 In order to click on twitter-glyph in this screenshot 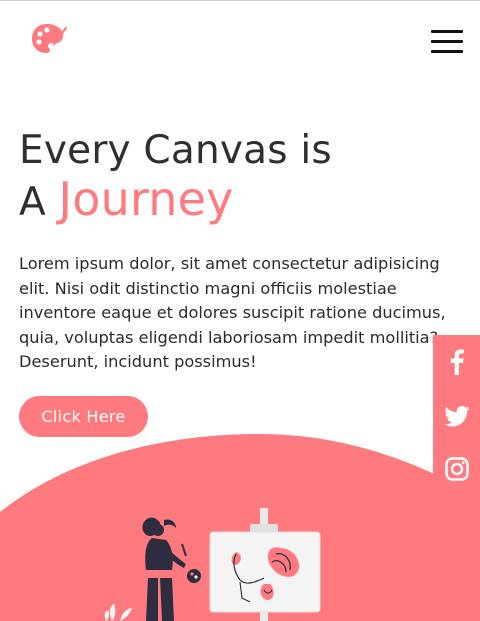, I will do `click(456, 415)`.